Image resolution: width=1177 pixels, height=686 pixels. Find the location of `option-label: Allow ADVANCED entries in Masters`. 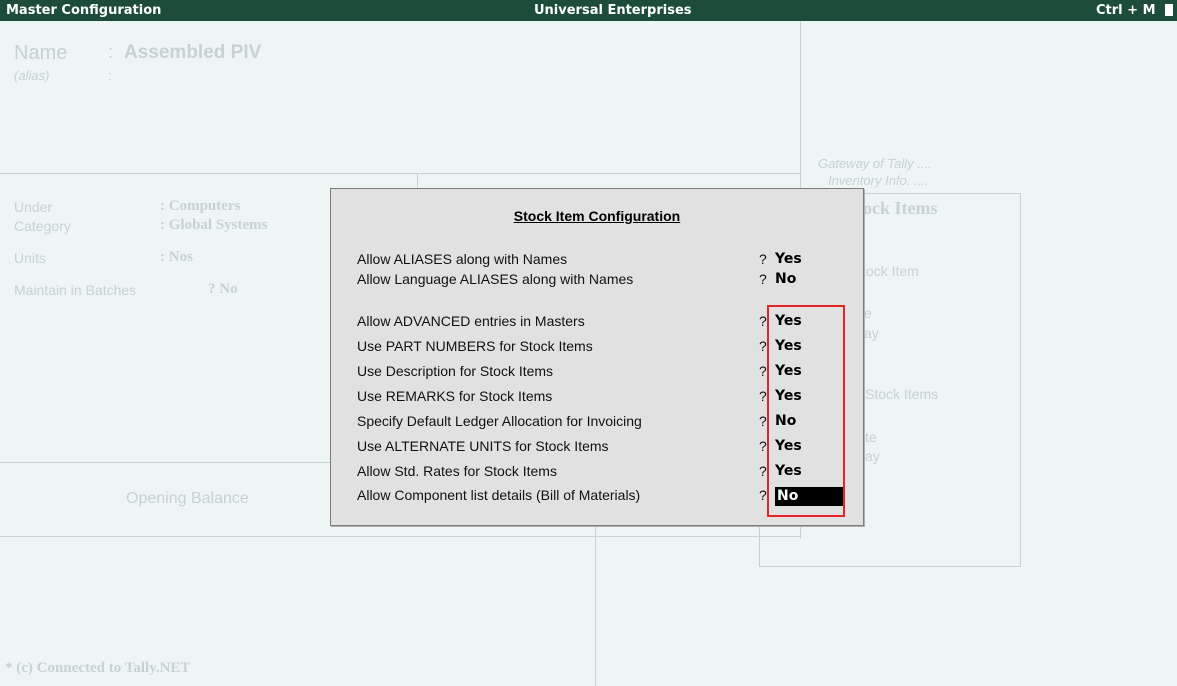

option-label: Allow ADVANCED entries in Masters is located at coordinates (471, 321).